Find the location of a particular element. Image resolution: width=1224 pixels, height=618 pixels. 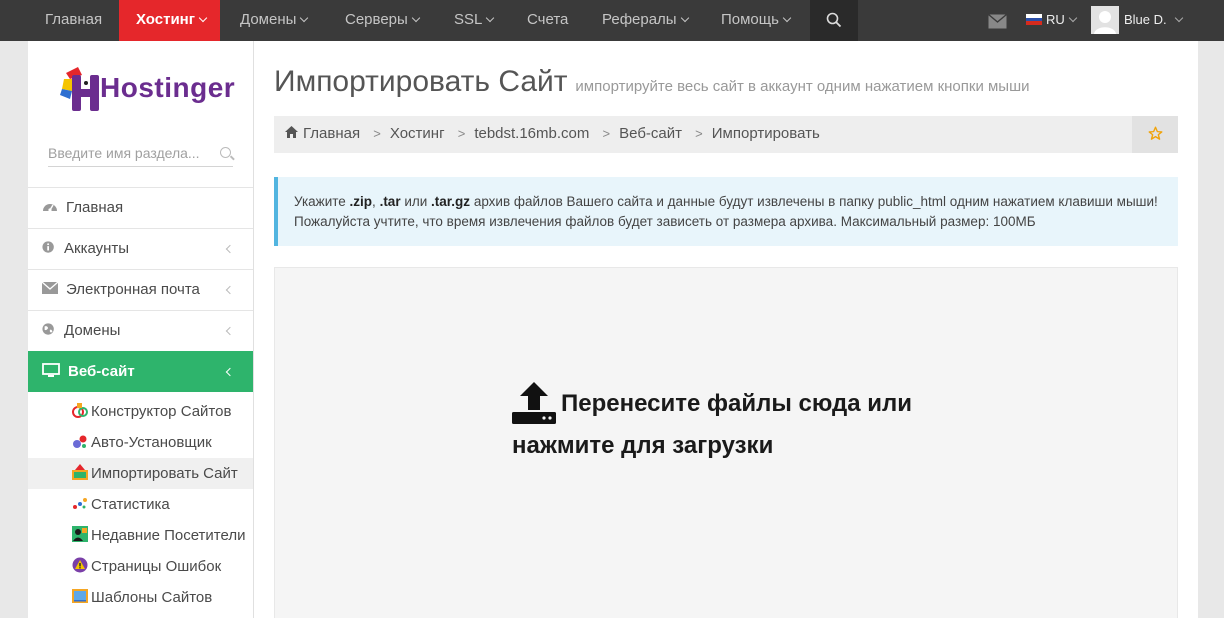

nav-help: Помощь is located at coordinates (756, 20).